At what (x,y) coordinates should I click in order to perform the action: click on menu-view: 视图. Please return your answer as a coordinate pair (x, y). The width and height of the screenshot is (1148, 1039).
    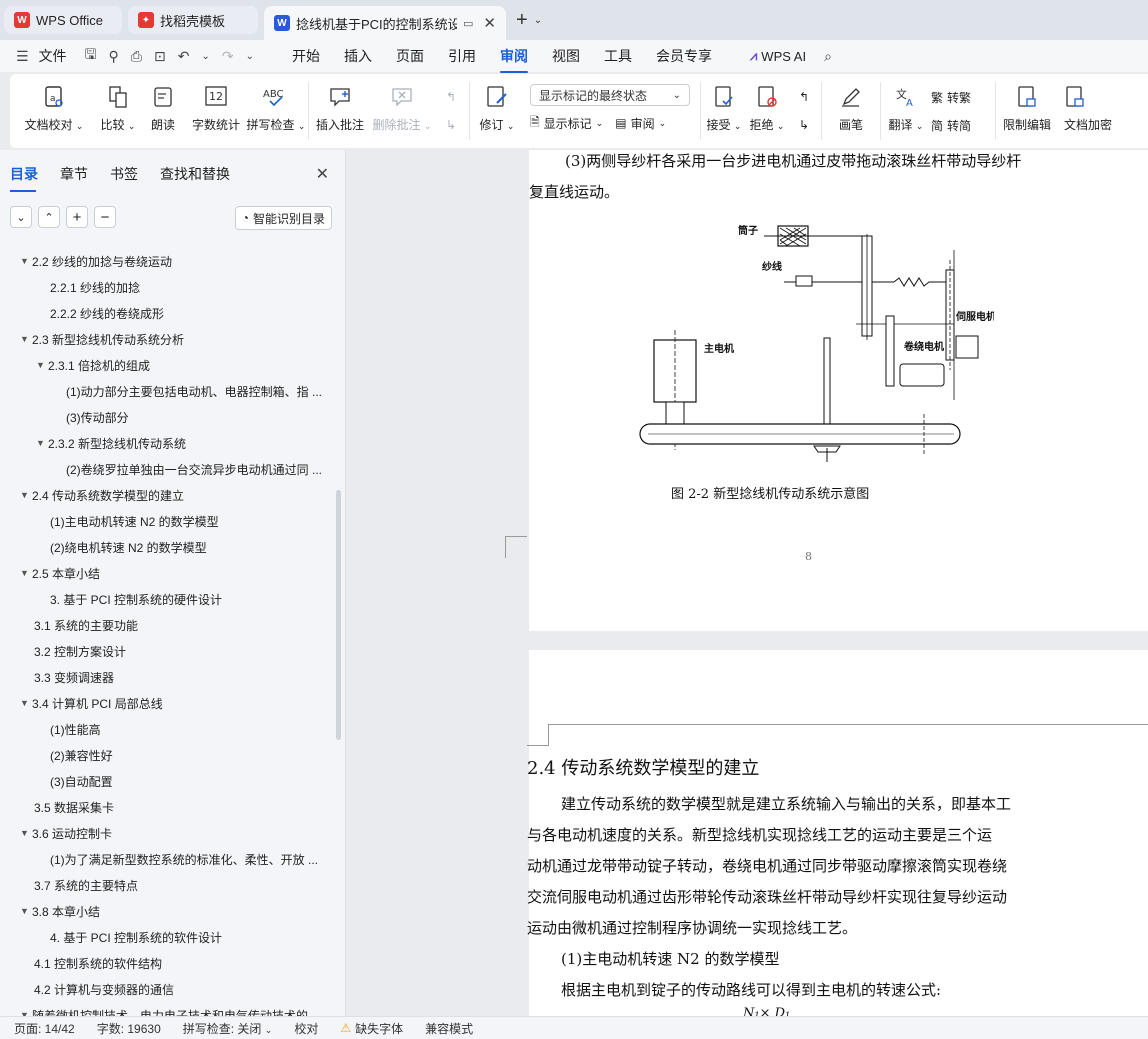
    Looking at the image, I should click on (566, 56).